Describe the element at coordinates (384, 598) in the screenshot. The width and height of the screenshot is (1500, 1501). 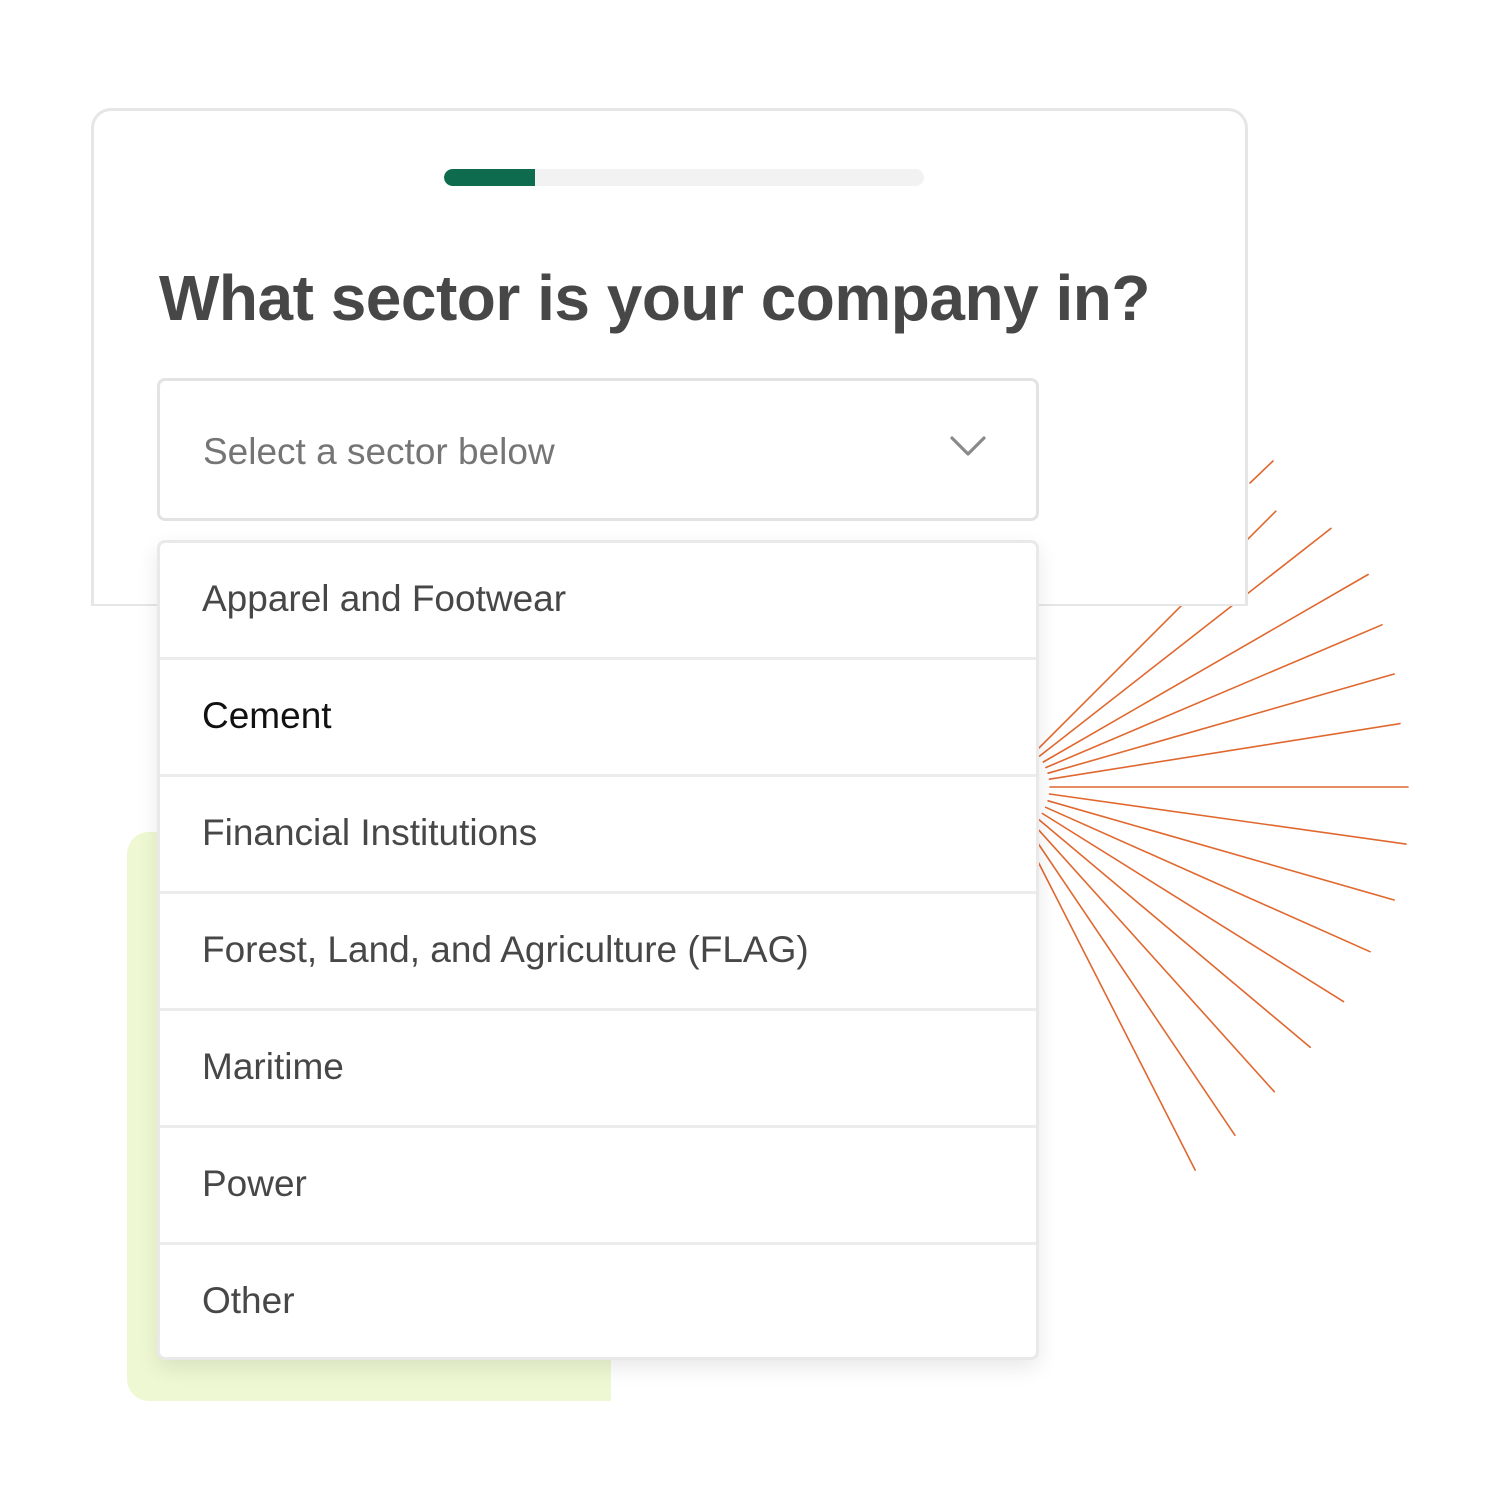
I see `option-label: Apparel and Footwear` at that location.